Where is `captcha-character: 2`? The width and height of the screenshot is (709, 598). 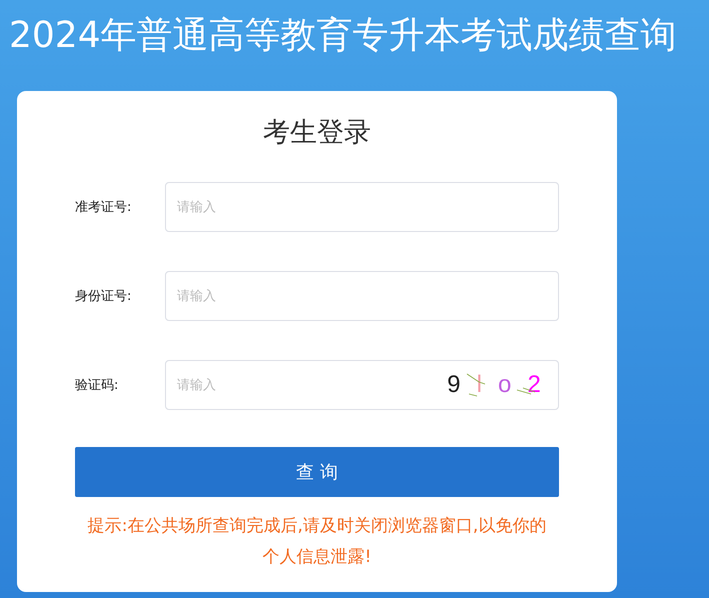 captcha-character: 2 is located at coordinates (534, 385).